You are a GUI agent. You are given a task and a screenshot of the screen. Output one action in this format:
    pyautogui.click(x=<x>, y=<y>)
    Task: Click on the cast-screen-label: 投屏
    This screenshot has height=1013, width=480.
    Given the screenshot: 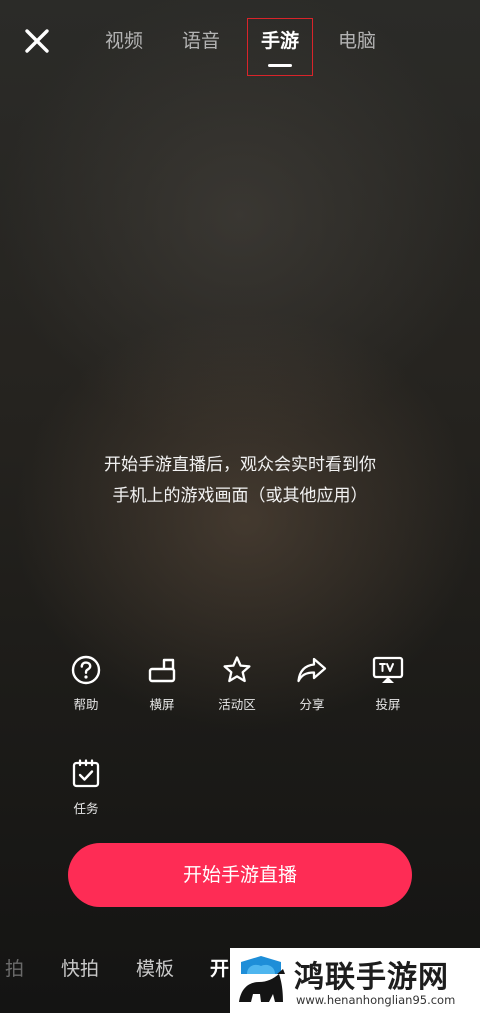 What is the action you would take?
    pyautogui.click(x=388, y=704)
    